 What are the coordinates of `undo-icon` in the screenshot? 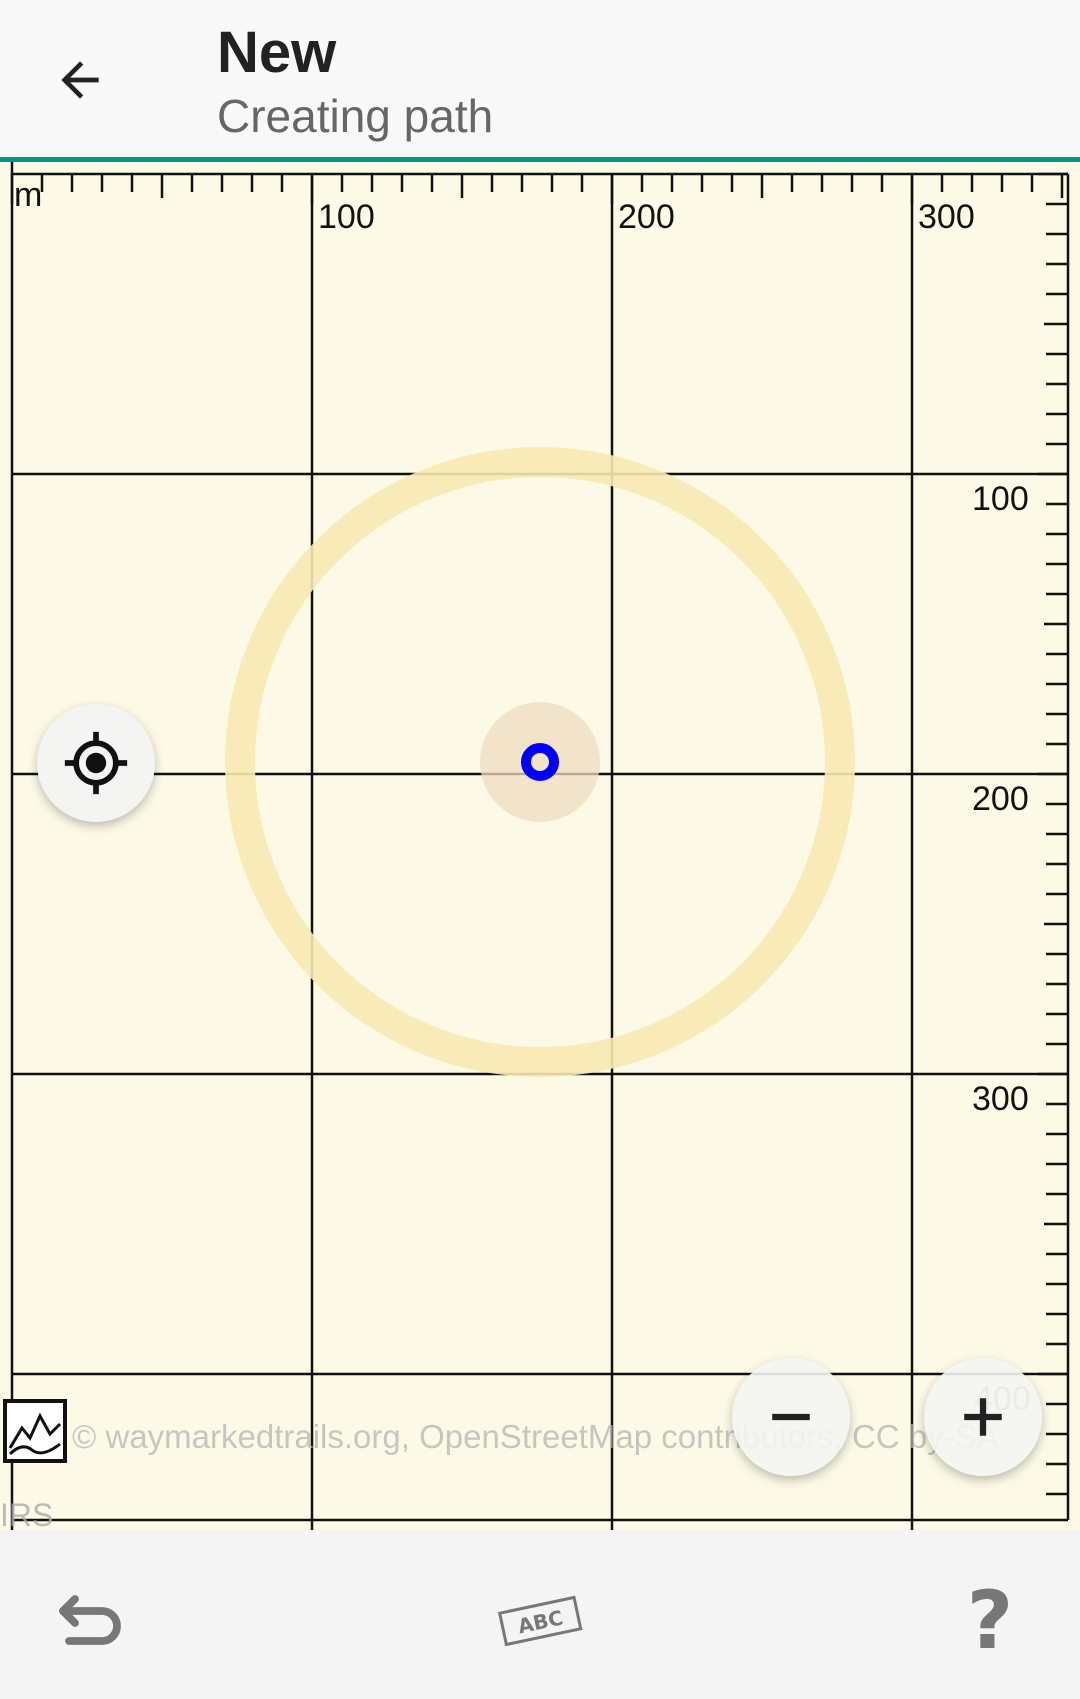 It's located at (90, 1620).